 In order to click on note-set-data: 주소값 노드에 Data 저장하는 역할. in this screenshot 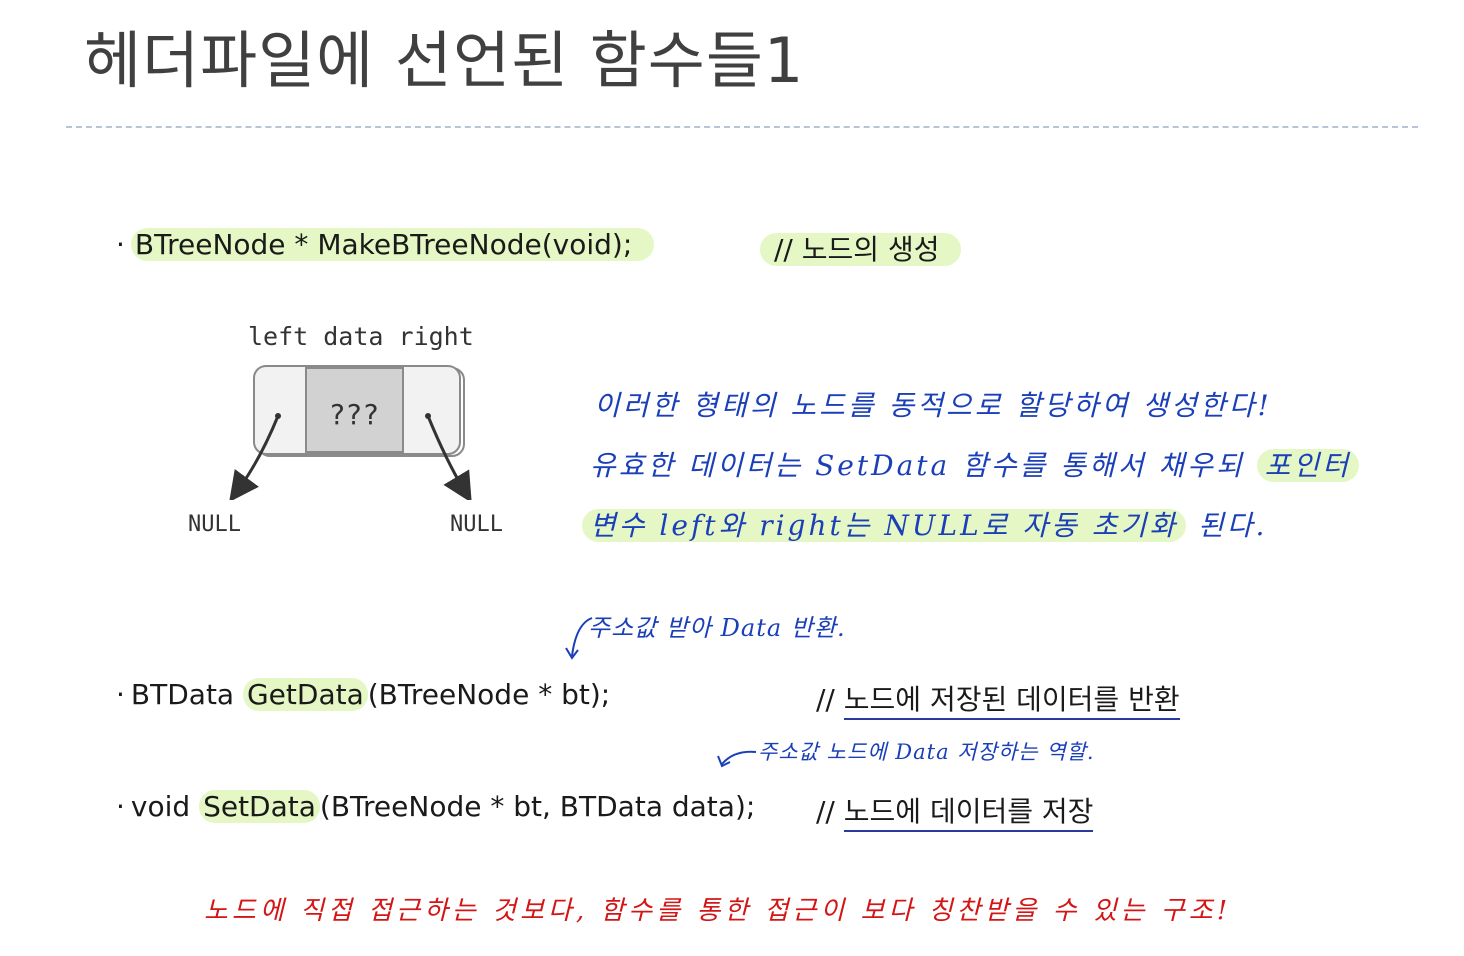, I will do `click(926, 752)`.